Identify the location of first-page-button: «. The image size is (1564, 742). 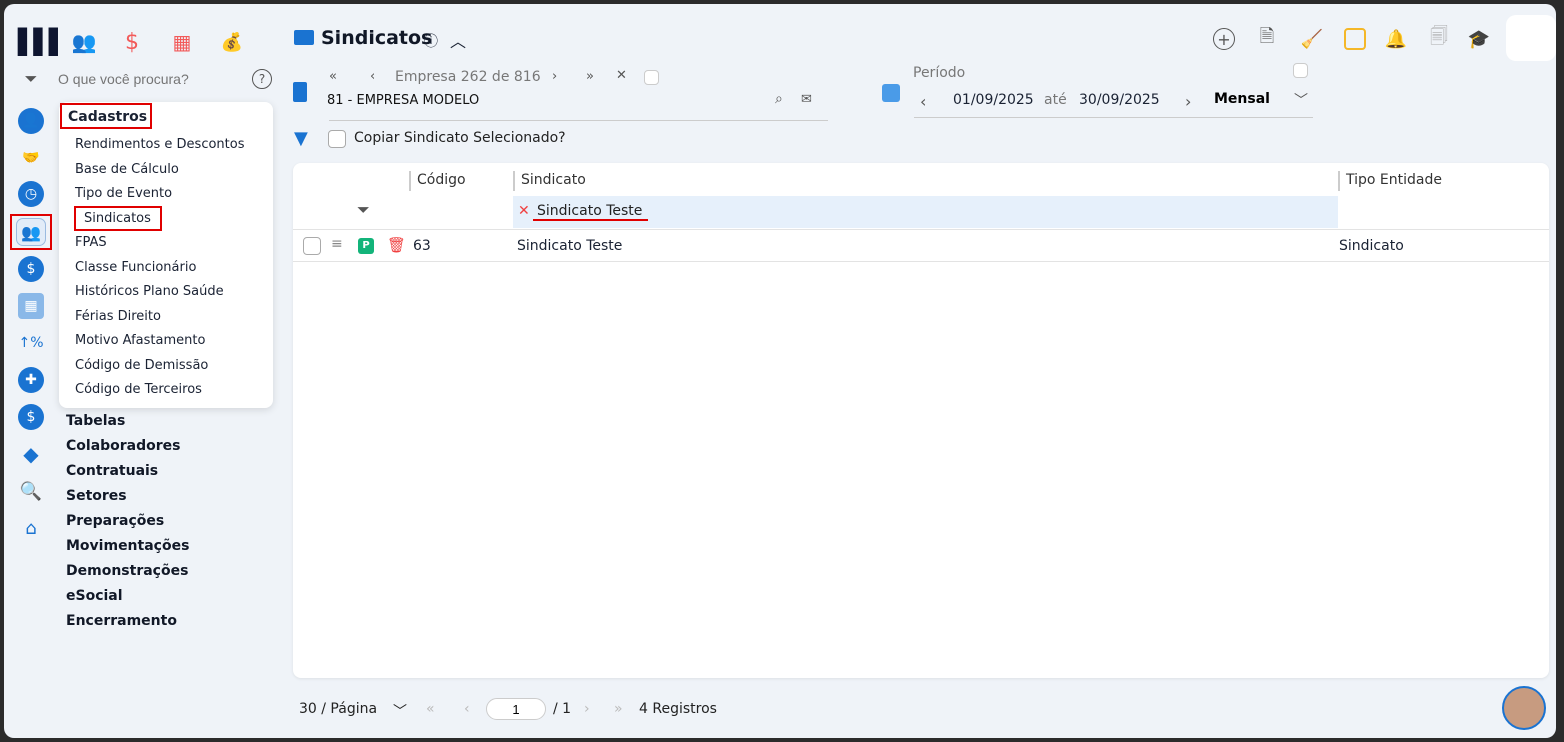
(430, 709).